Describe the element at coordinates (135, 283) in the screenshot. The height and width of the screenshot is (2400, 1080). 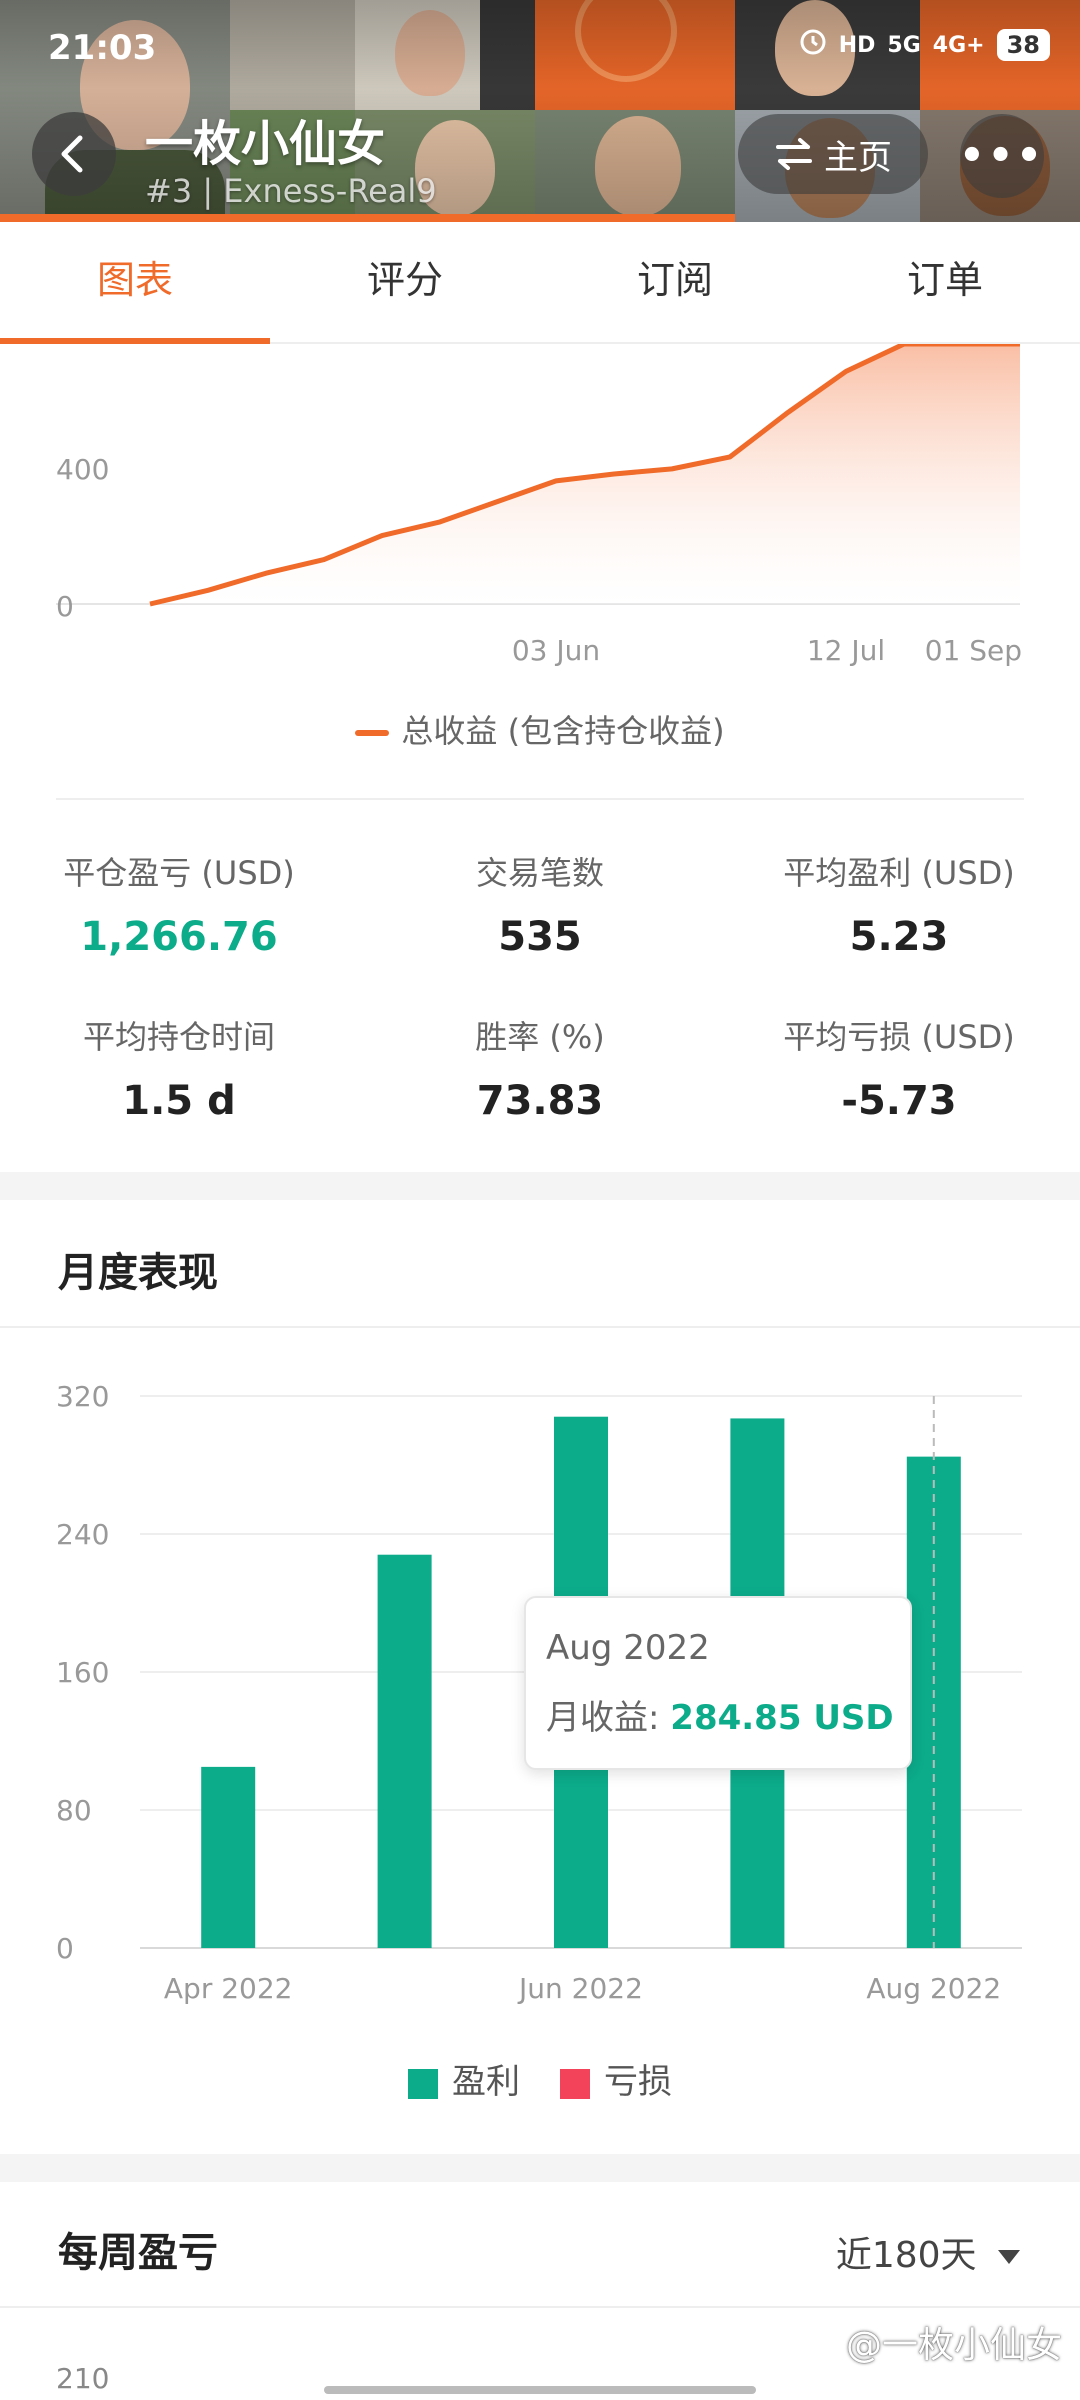
I see `tab-chart: 图表` at that location.